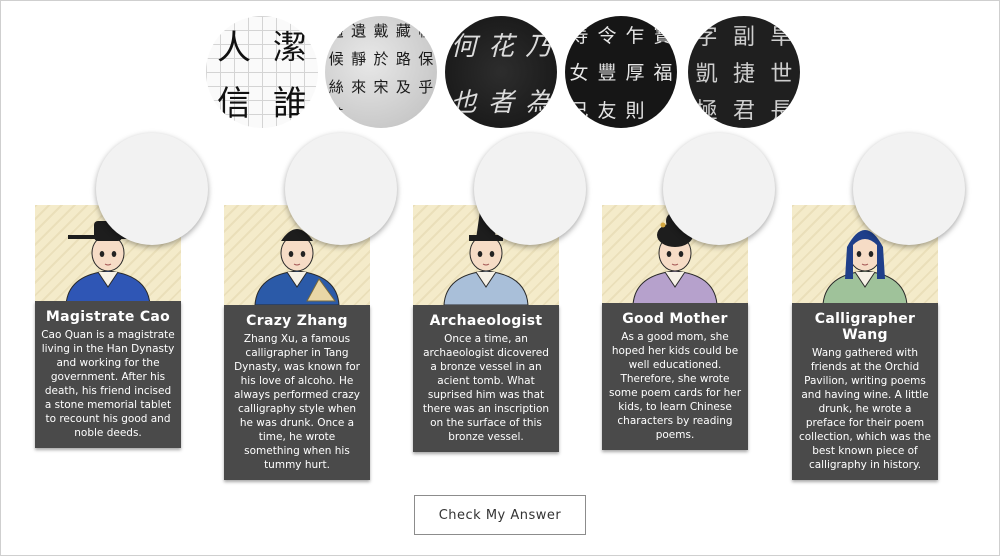  I want to click on calligraphy-glyph: 女, so click(579, 73).